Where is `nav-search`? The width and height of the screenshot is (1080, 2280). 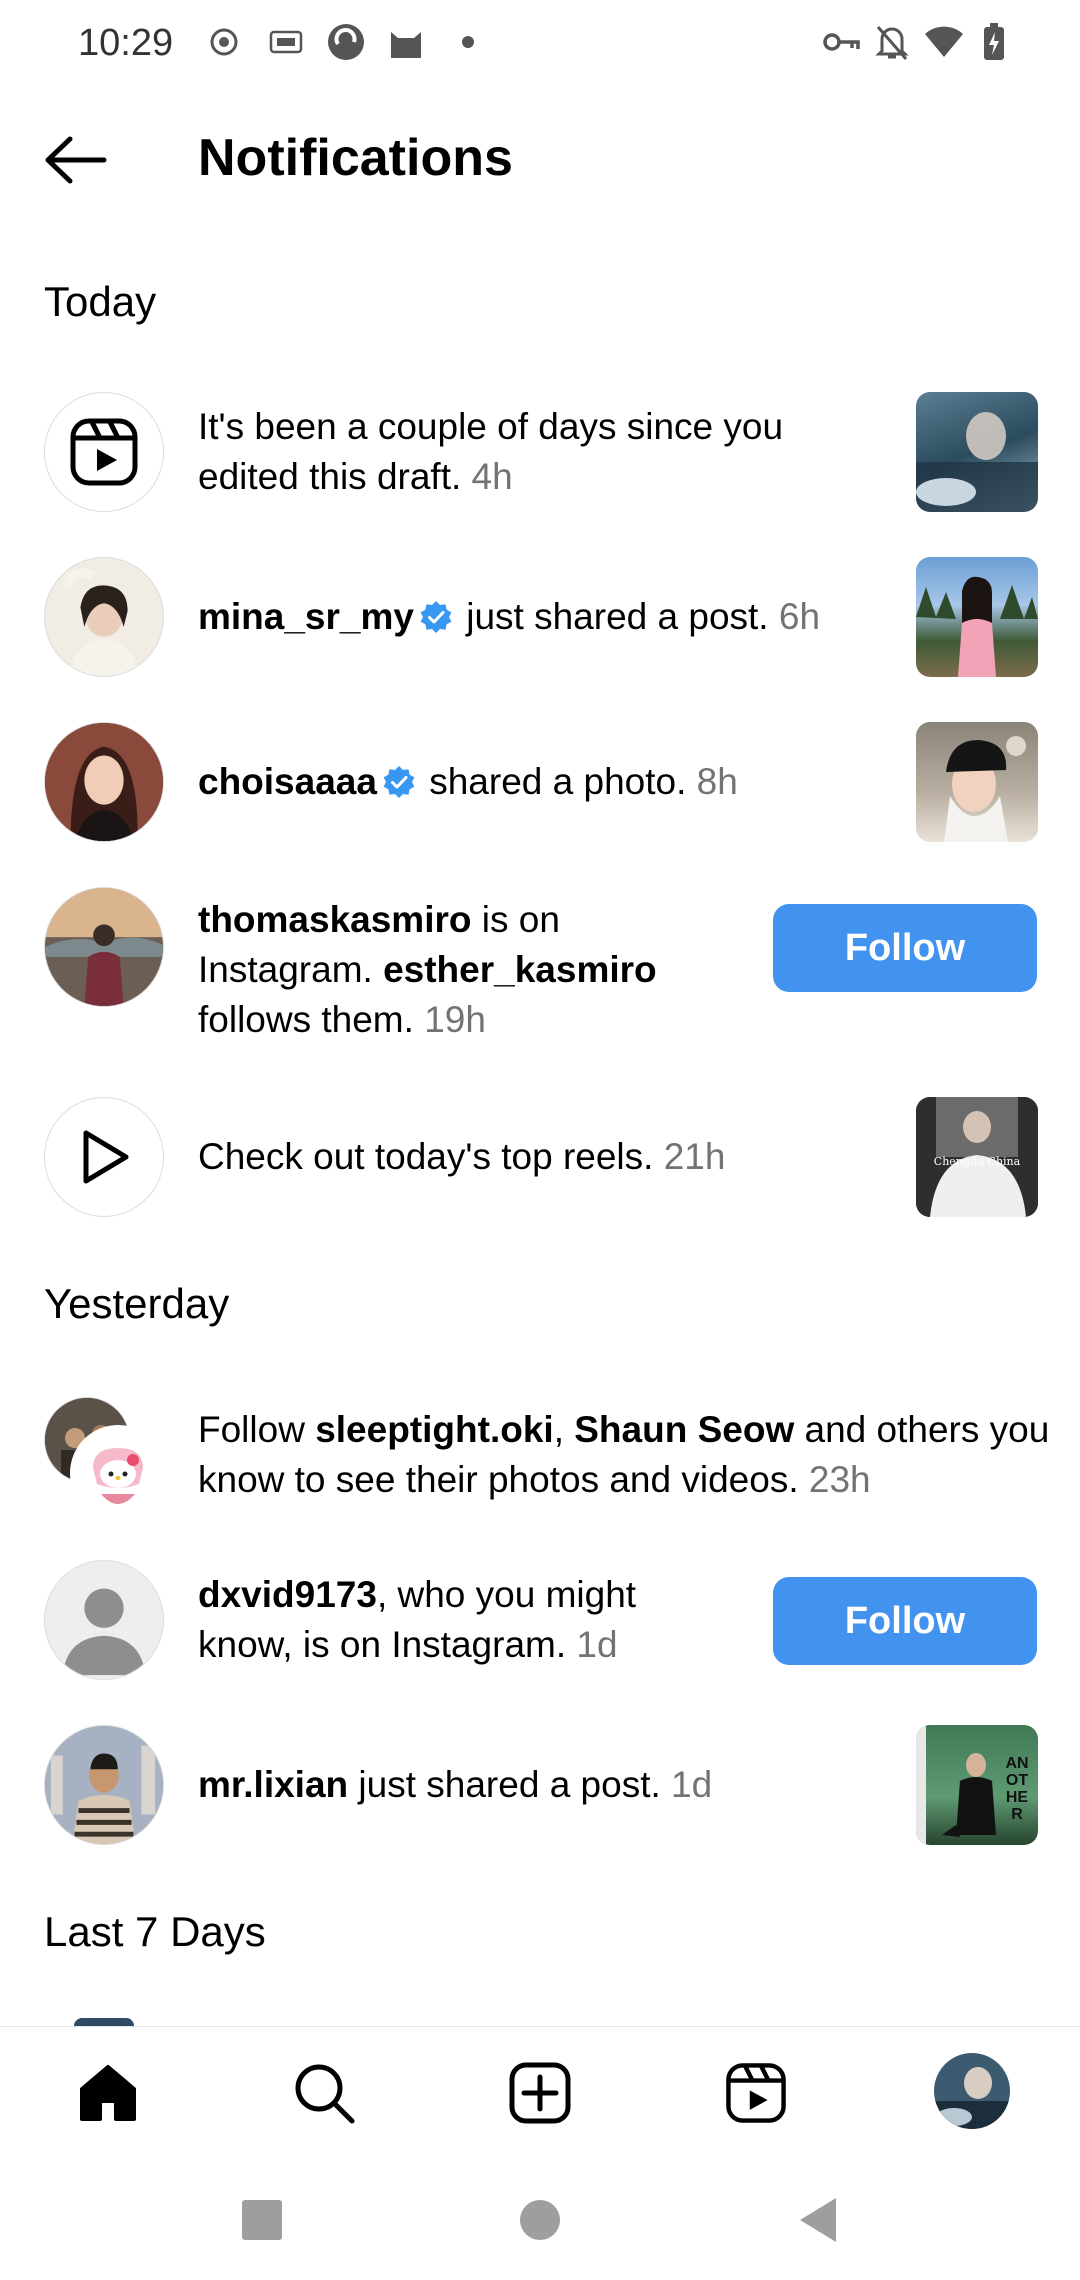 nav-search is located at coordinates (324, 2093).